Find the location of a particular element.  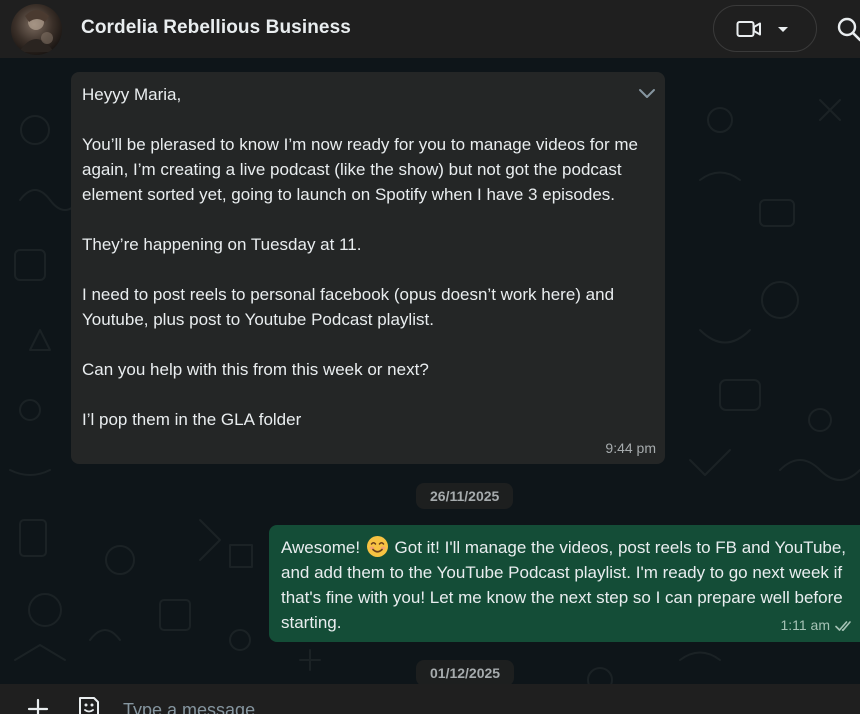

message-input is located at coordinates (421, 705).